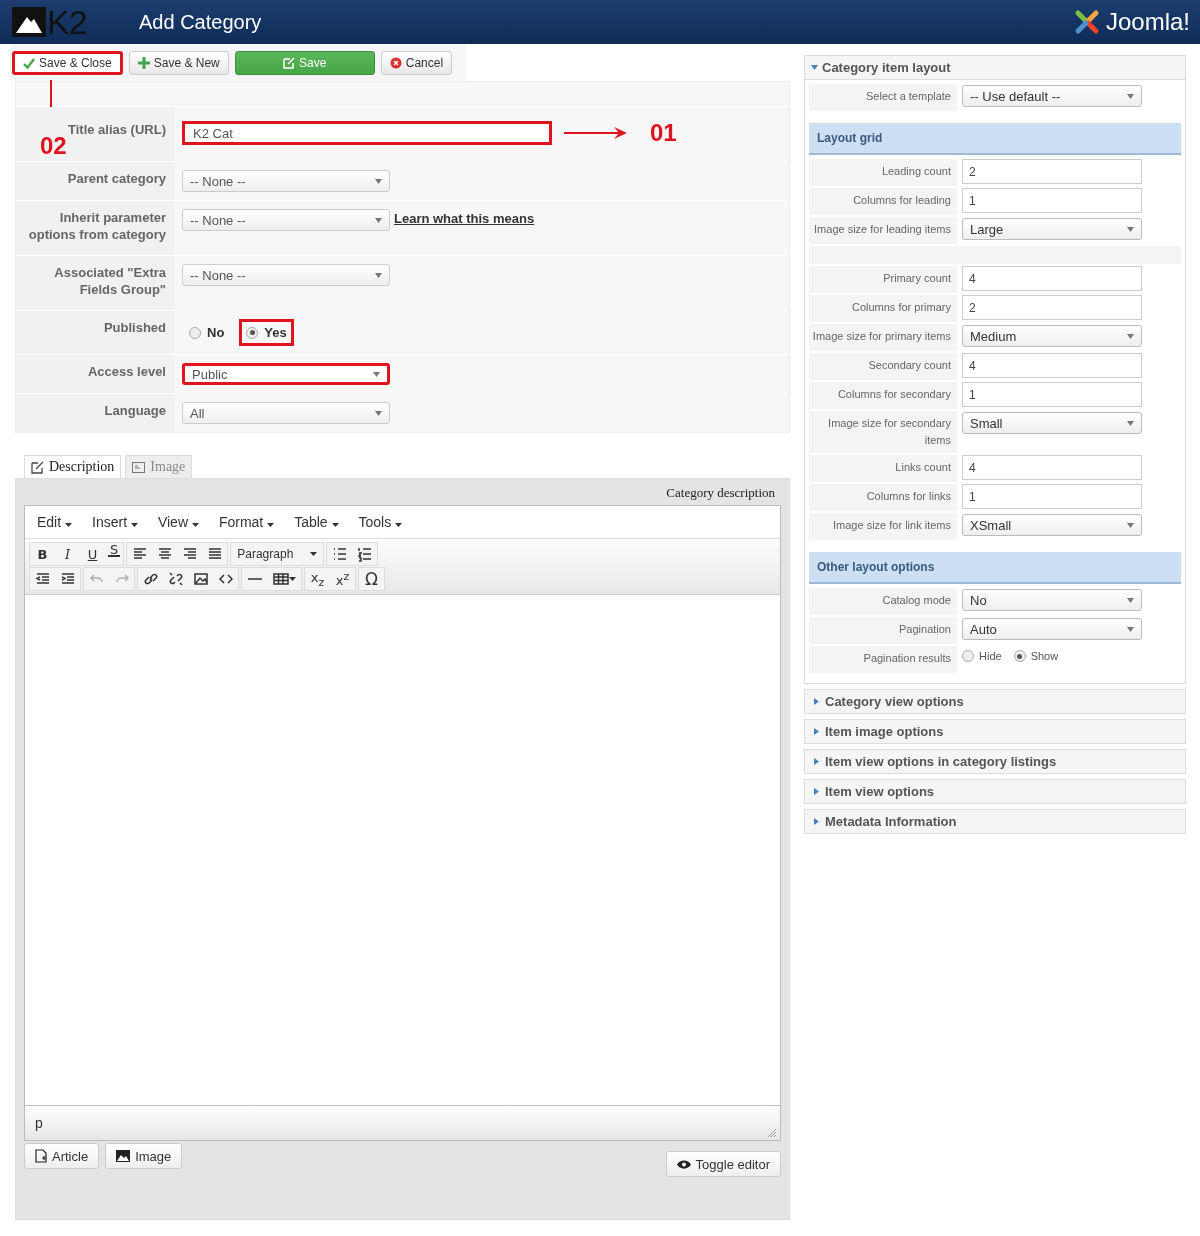 This screenshot has width=1200, height=1236. I want to click on text-input: K2 Cat, so click(367, 133).